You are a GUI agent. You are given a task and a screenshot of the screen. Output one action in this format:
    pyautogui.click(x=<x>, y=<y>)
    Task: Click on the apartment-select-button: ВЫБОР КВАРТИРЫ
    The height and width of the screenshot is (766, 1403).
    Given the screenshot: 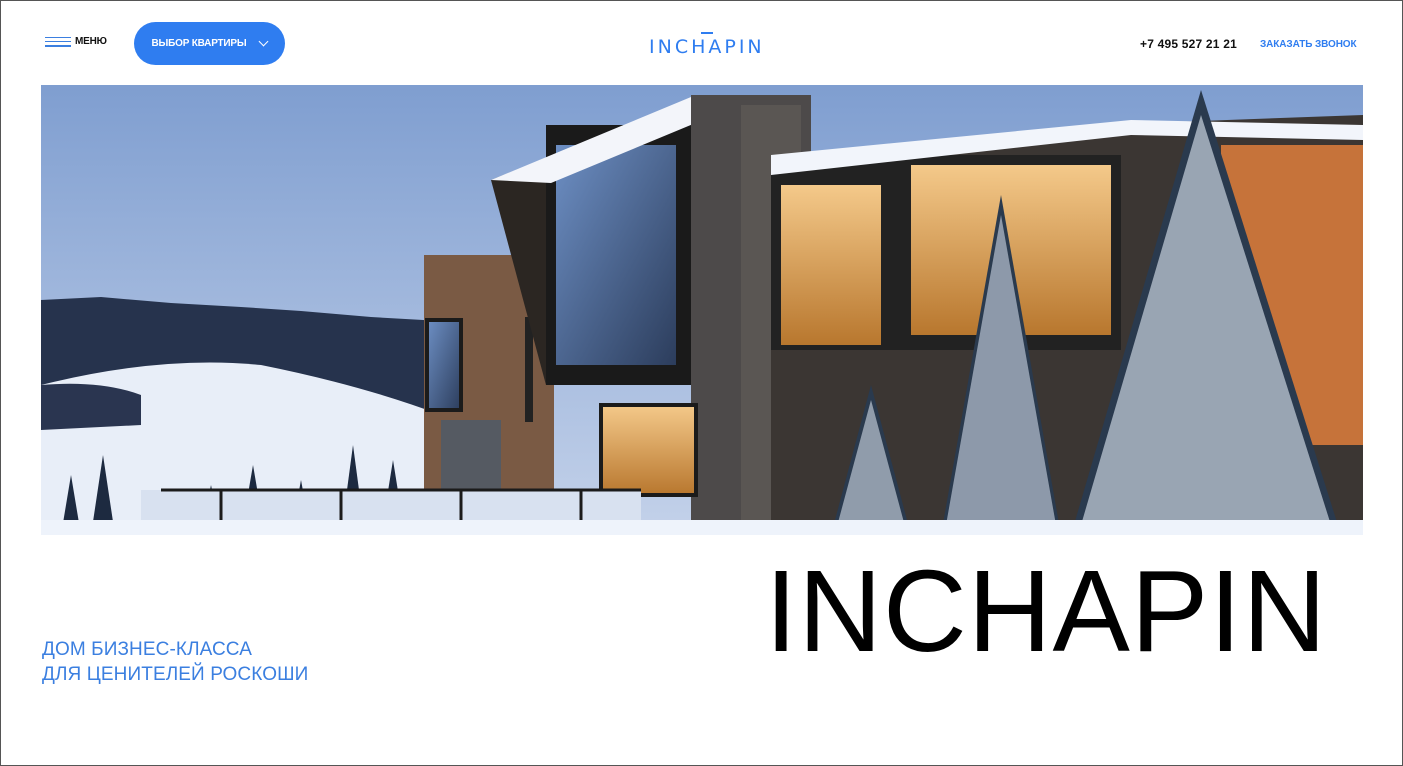 What is the action you would take?
    pyautogui.click(x=209, y=43)
    